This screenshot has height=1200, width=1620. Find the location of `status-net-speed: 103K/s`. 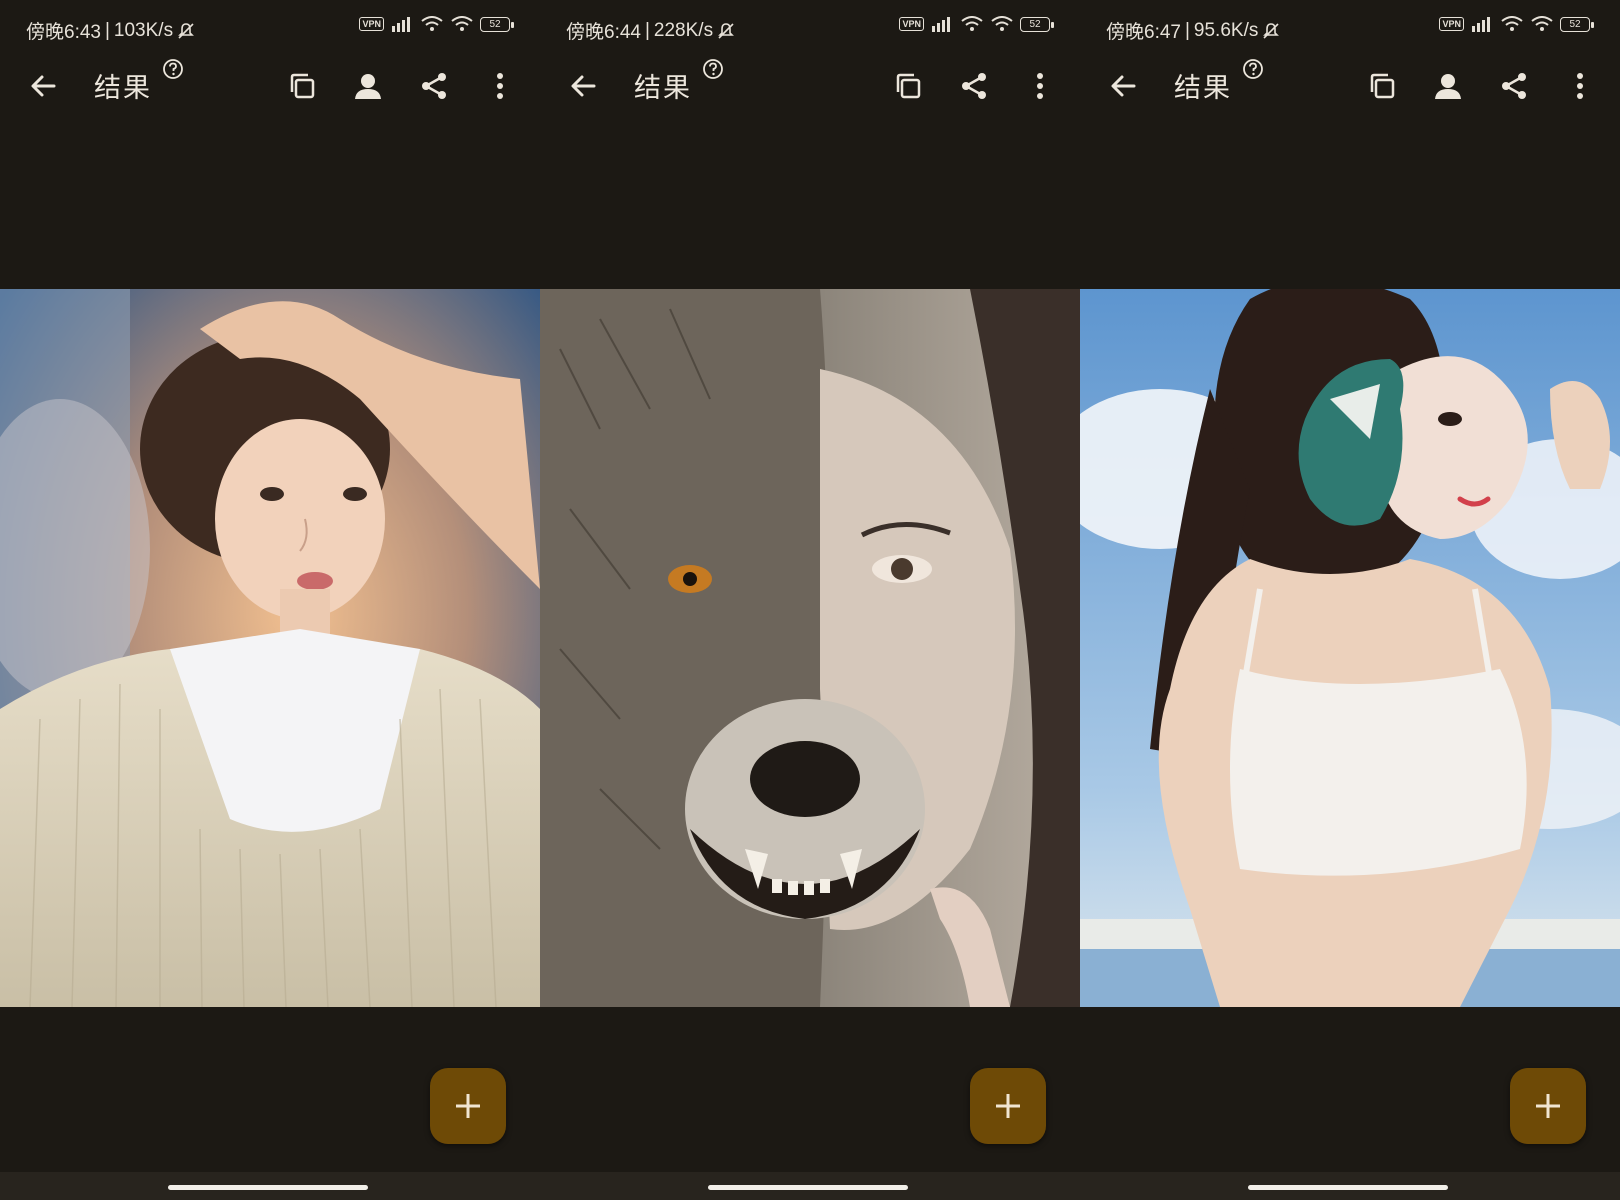

status-net-speed: 103K/s is located at coordinates (143, 30).